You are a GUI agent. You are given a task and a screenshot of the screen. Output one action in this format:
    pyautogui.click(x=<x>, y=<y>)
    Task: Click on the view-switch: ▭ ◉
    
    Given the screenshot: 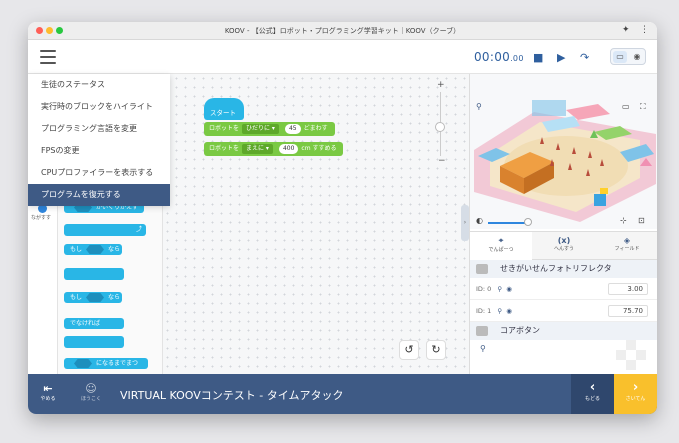 What is the action you would take?
    pyautogui.click(x=628, y=56)
    